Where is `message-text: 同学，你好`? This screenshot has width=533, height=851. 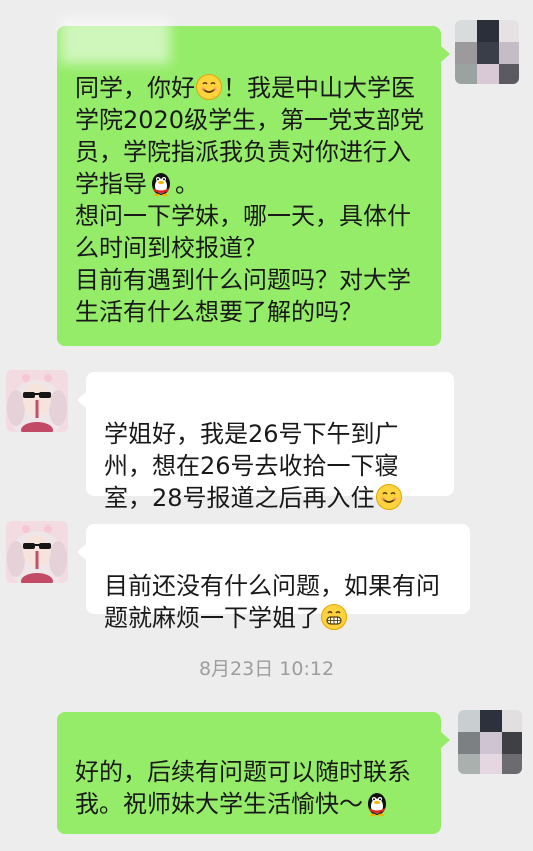 message-text: 同学，你好 is located at coordinates (135, 88).